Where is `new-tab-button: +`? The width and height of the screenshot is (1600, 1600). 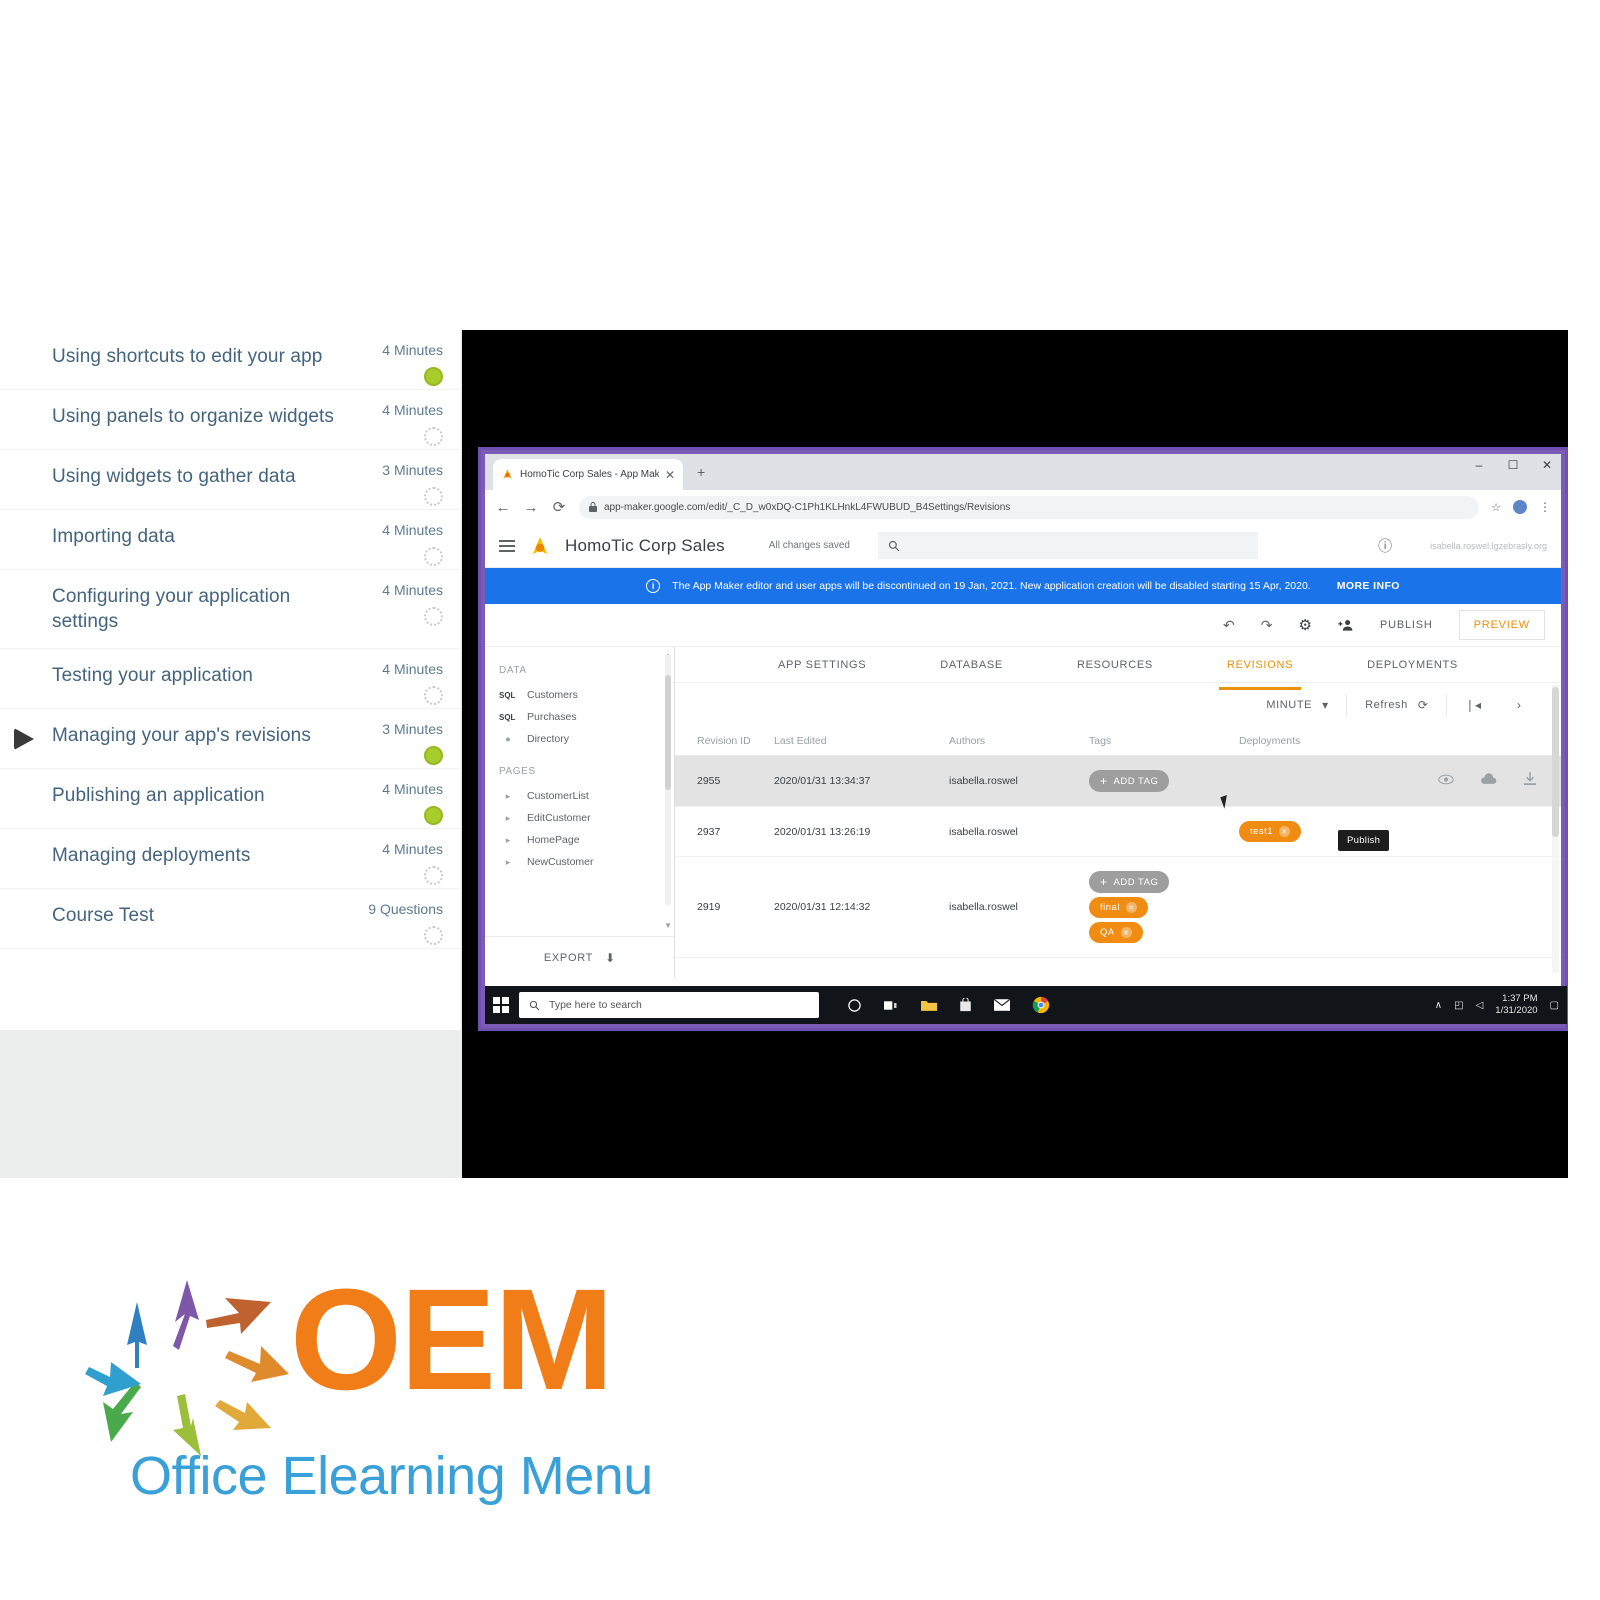 new-tab-button: + is located at coordinates (701, 472).